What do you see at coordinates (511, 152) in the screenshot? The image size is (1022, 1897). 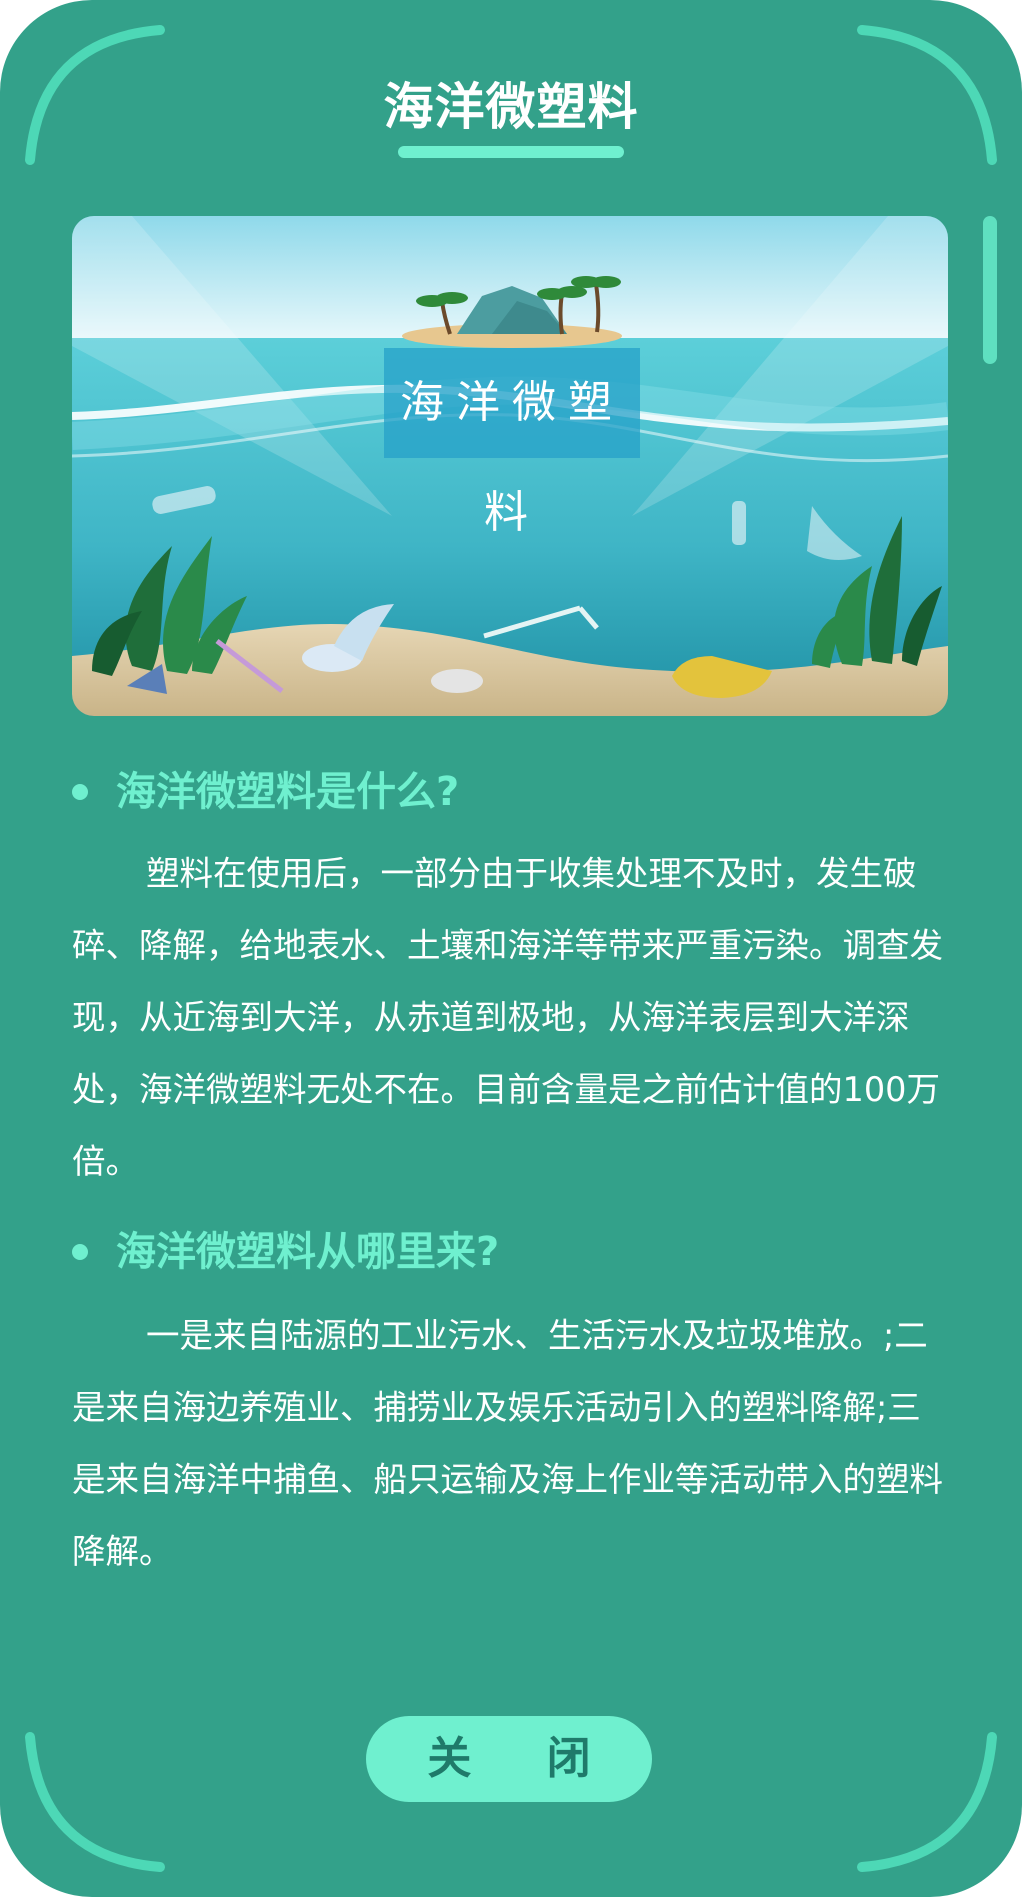 I see `title-underline` at bounding box center [511, 152].